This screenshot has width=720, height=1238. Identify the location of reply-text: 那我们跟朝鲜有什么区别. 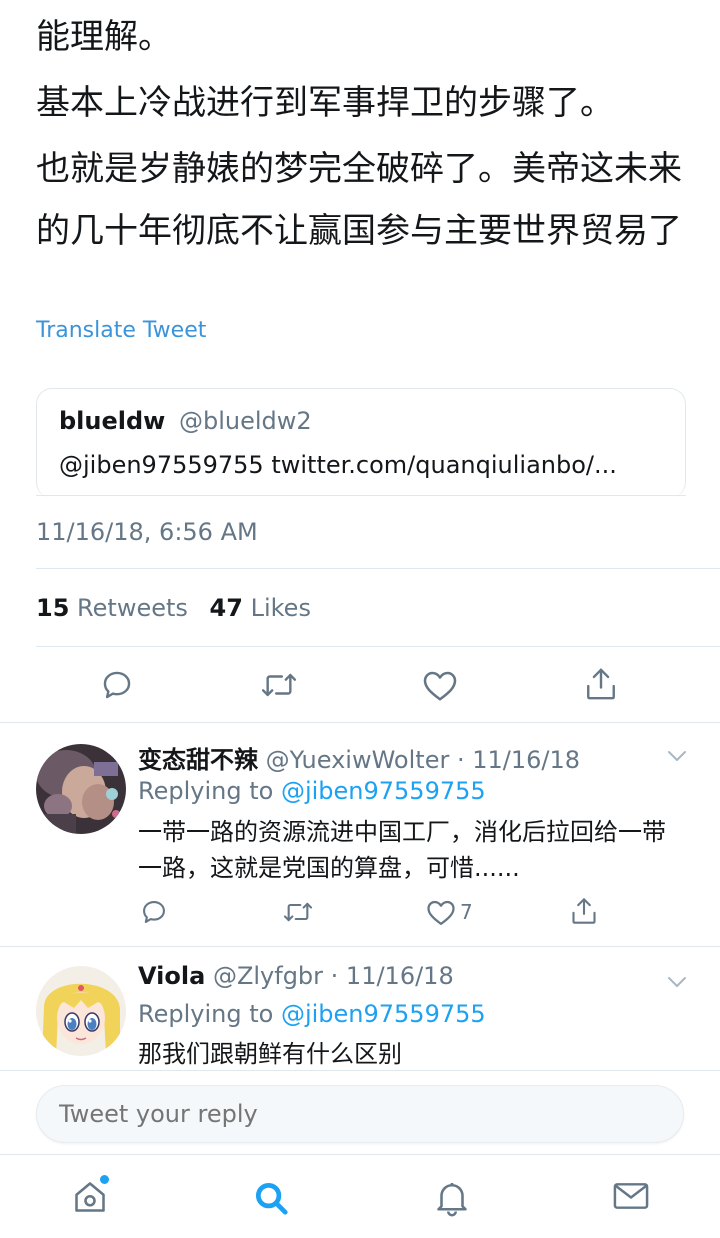
(270, 1054).